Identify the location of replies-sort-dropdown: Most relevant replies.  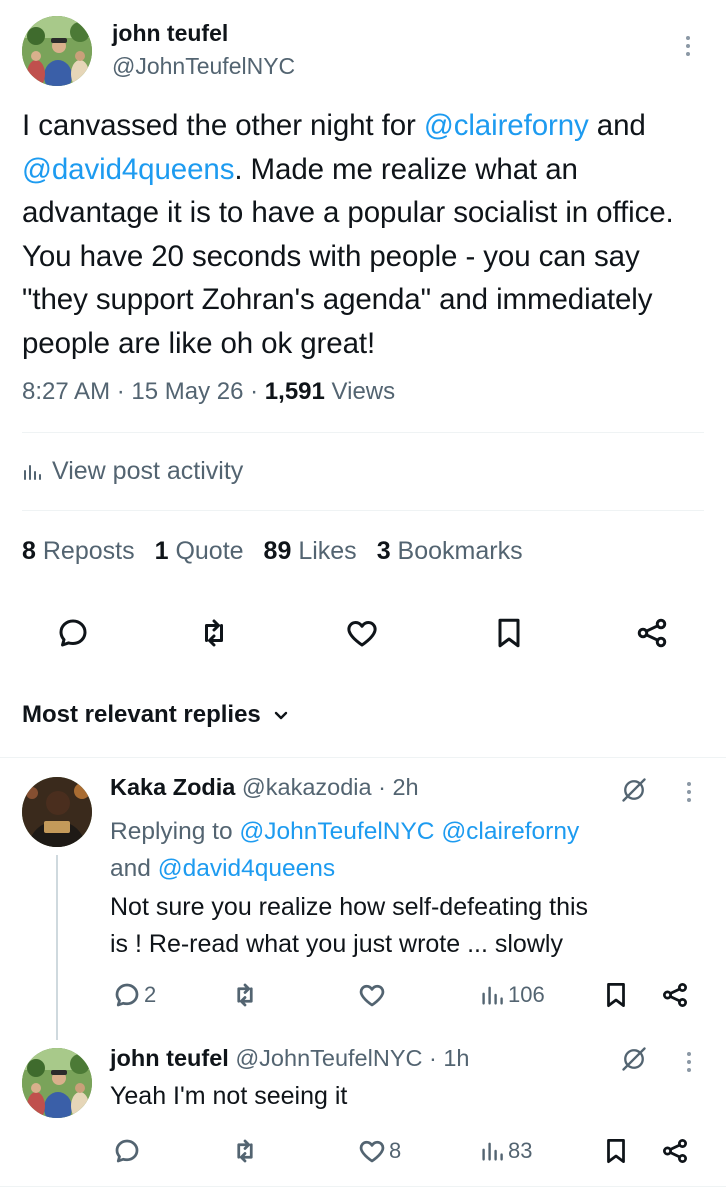
(155, 715).